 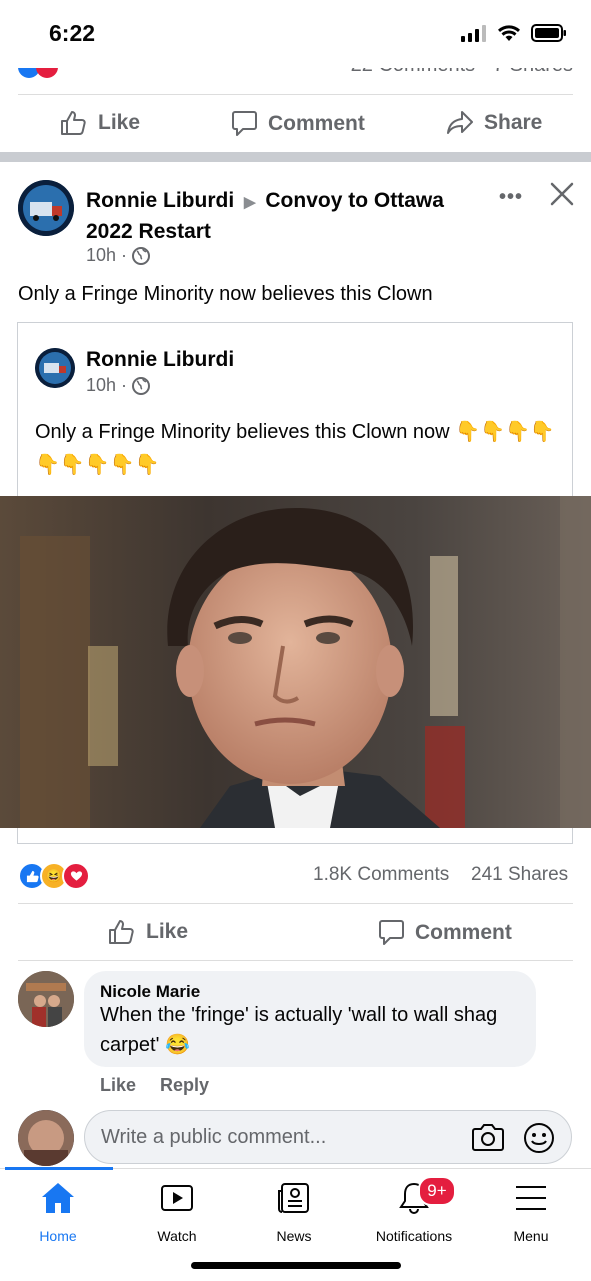 I want to click on shared-author-name: Ronnie Liburdi, so click(x=160, y=359).